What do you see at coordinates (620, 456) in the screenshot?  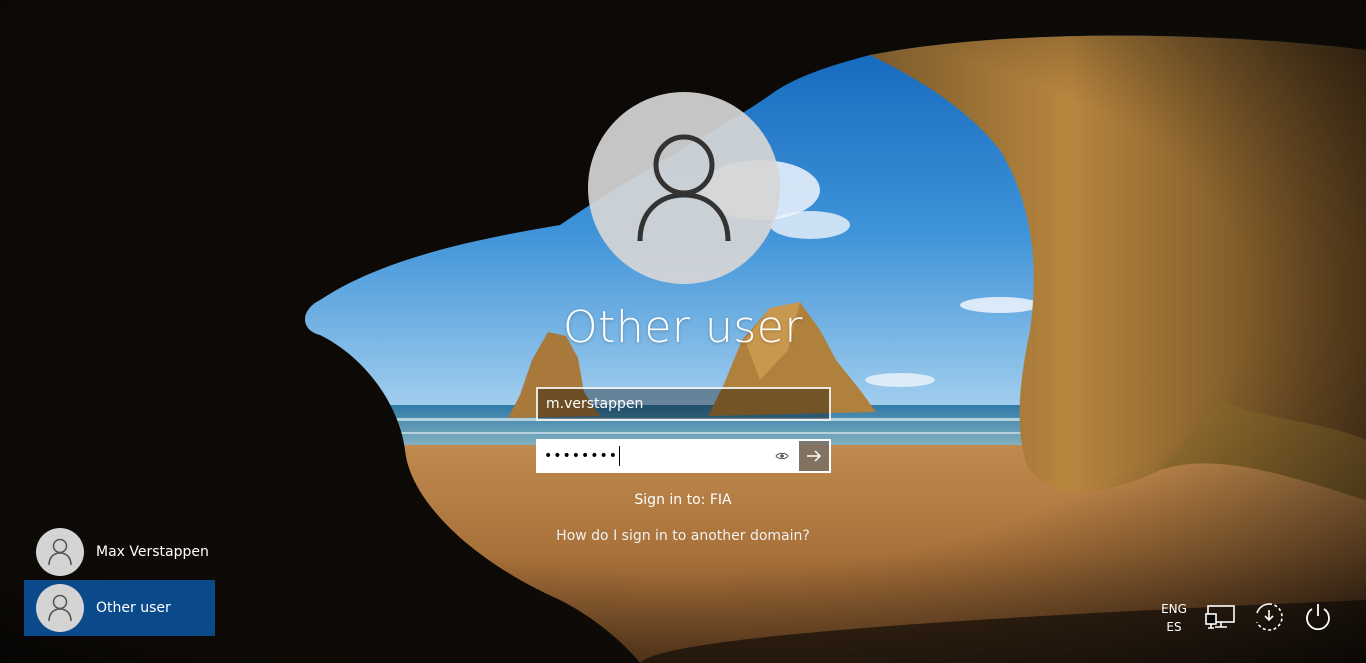 I see `text-caret` at bounding box center [620, 456].